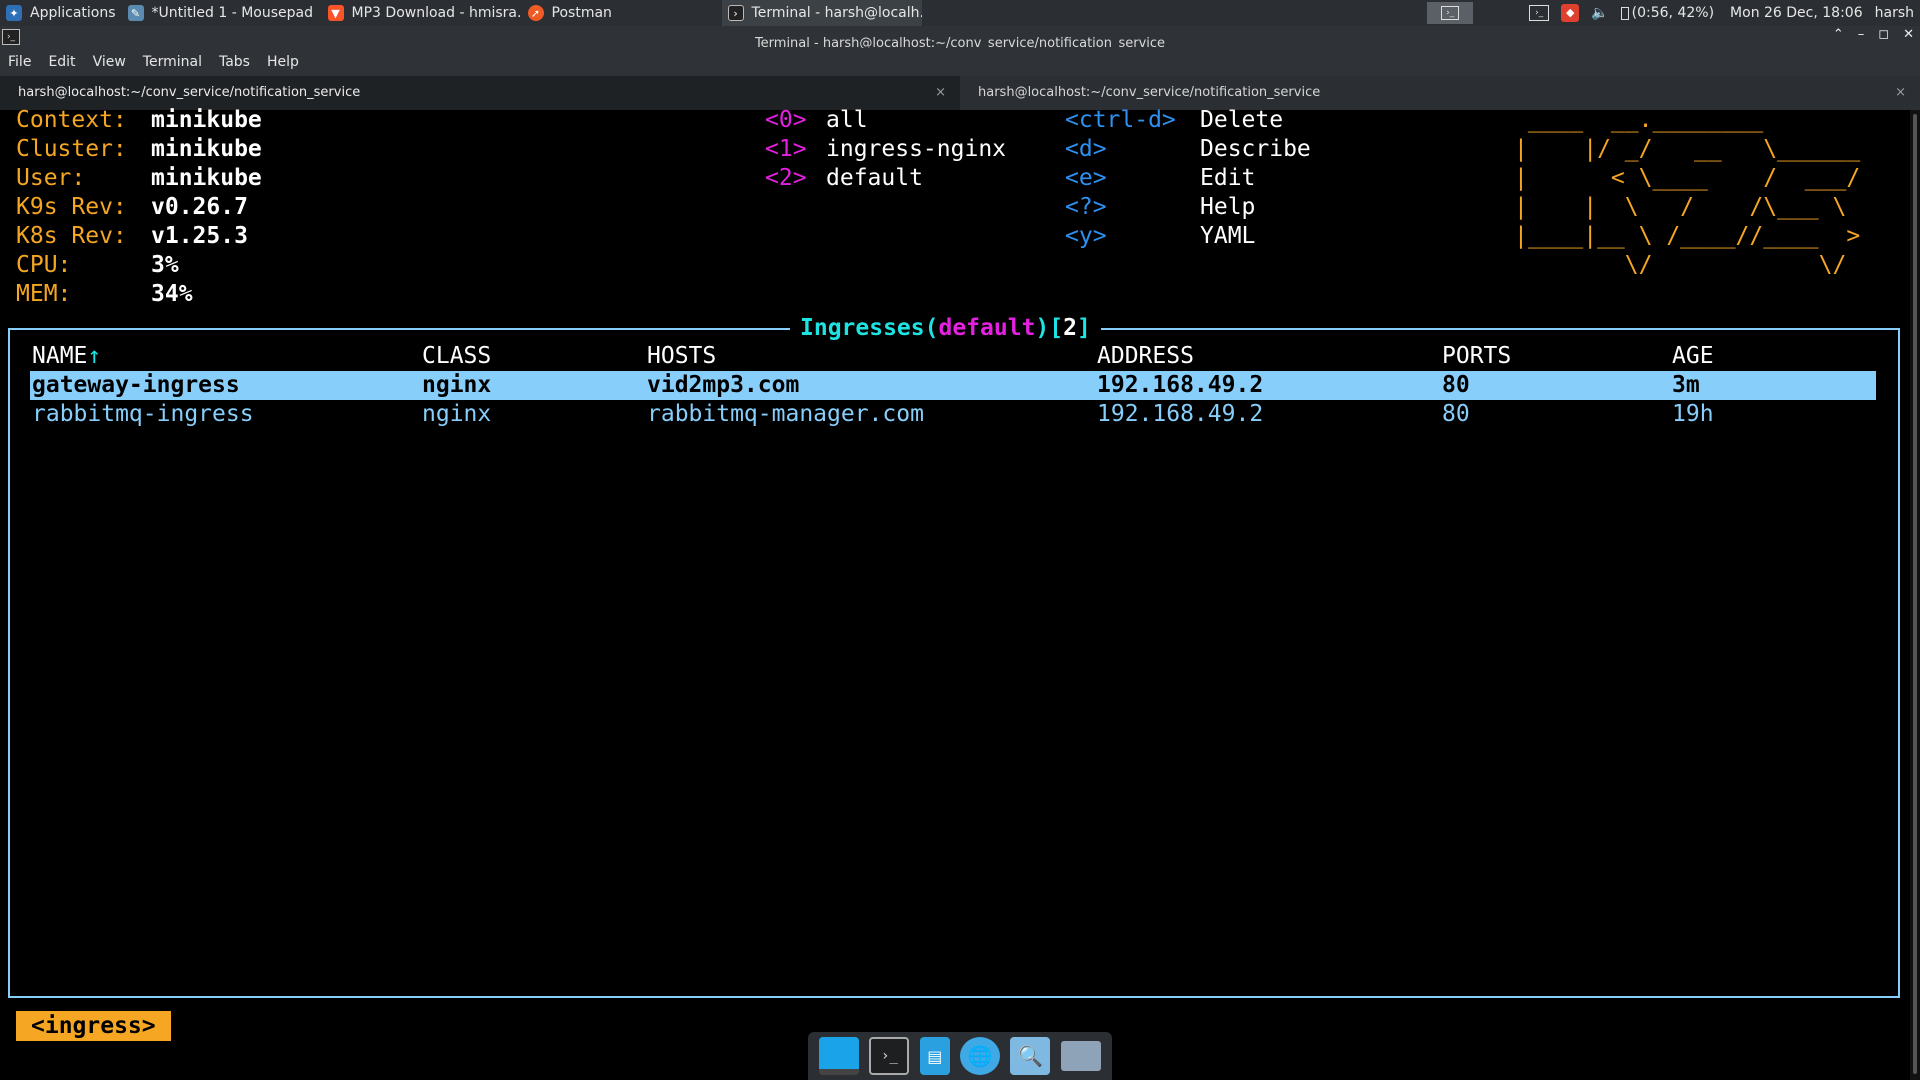 The height and width of the screenshot is (1080, 1920). Describe the element at coordinates (723, 385) in the screenshot. I see `cell-hosts: vid2mp3.com` at that location.